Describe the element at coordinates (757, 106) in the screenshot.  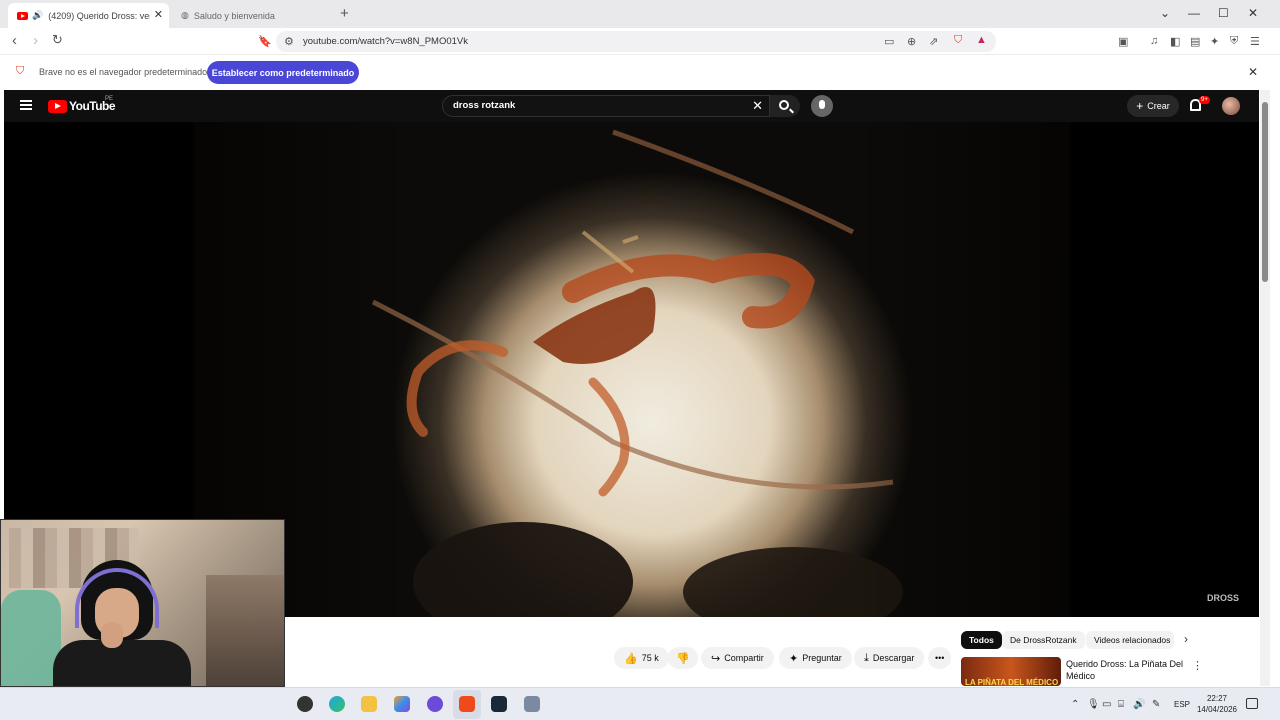
I see `clear-search-icon: ✕` at that location.